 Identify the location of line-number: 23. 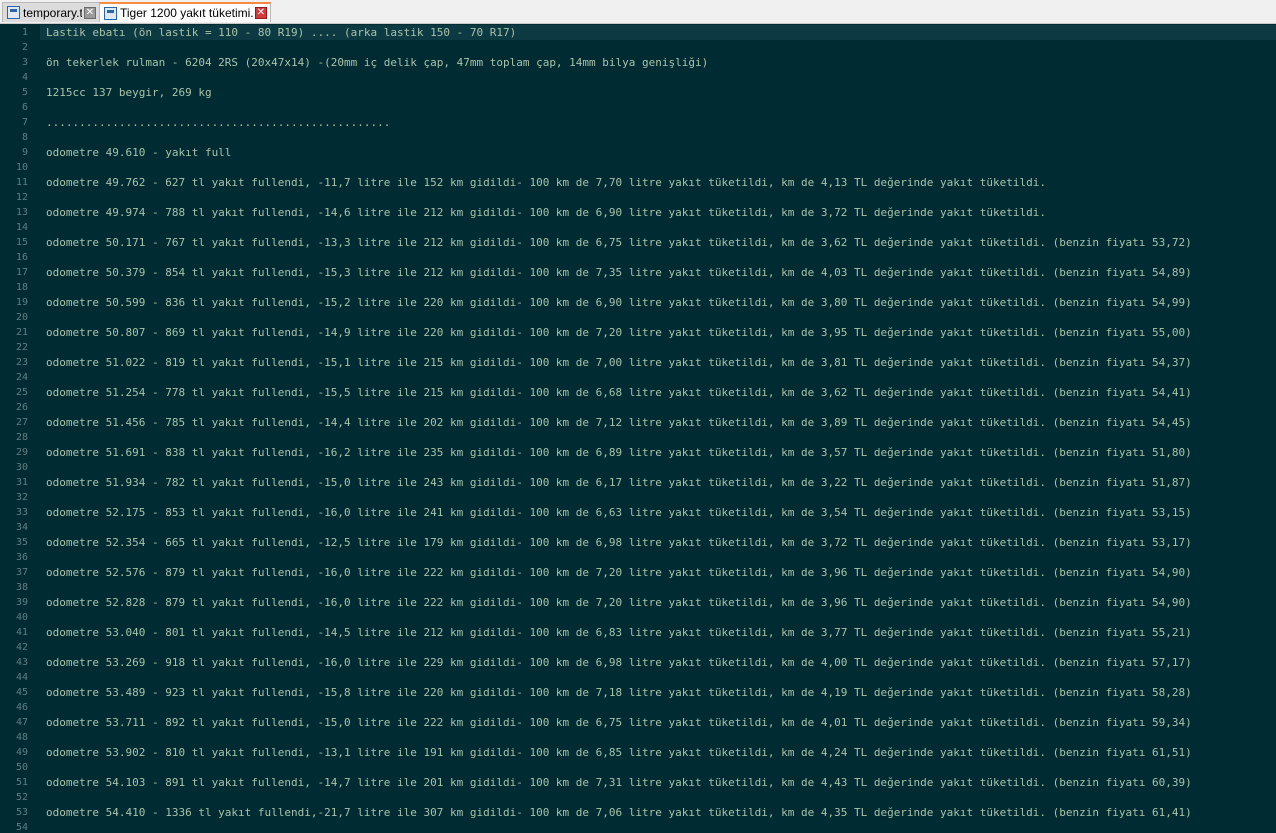
(21, 362).